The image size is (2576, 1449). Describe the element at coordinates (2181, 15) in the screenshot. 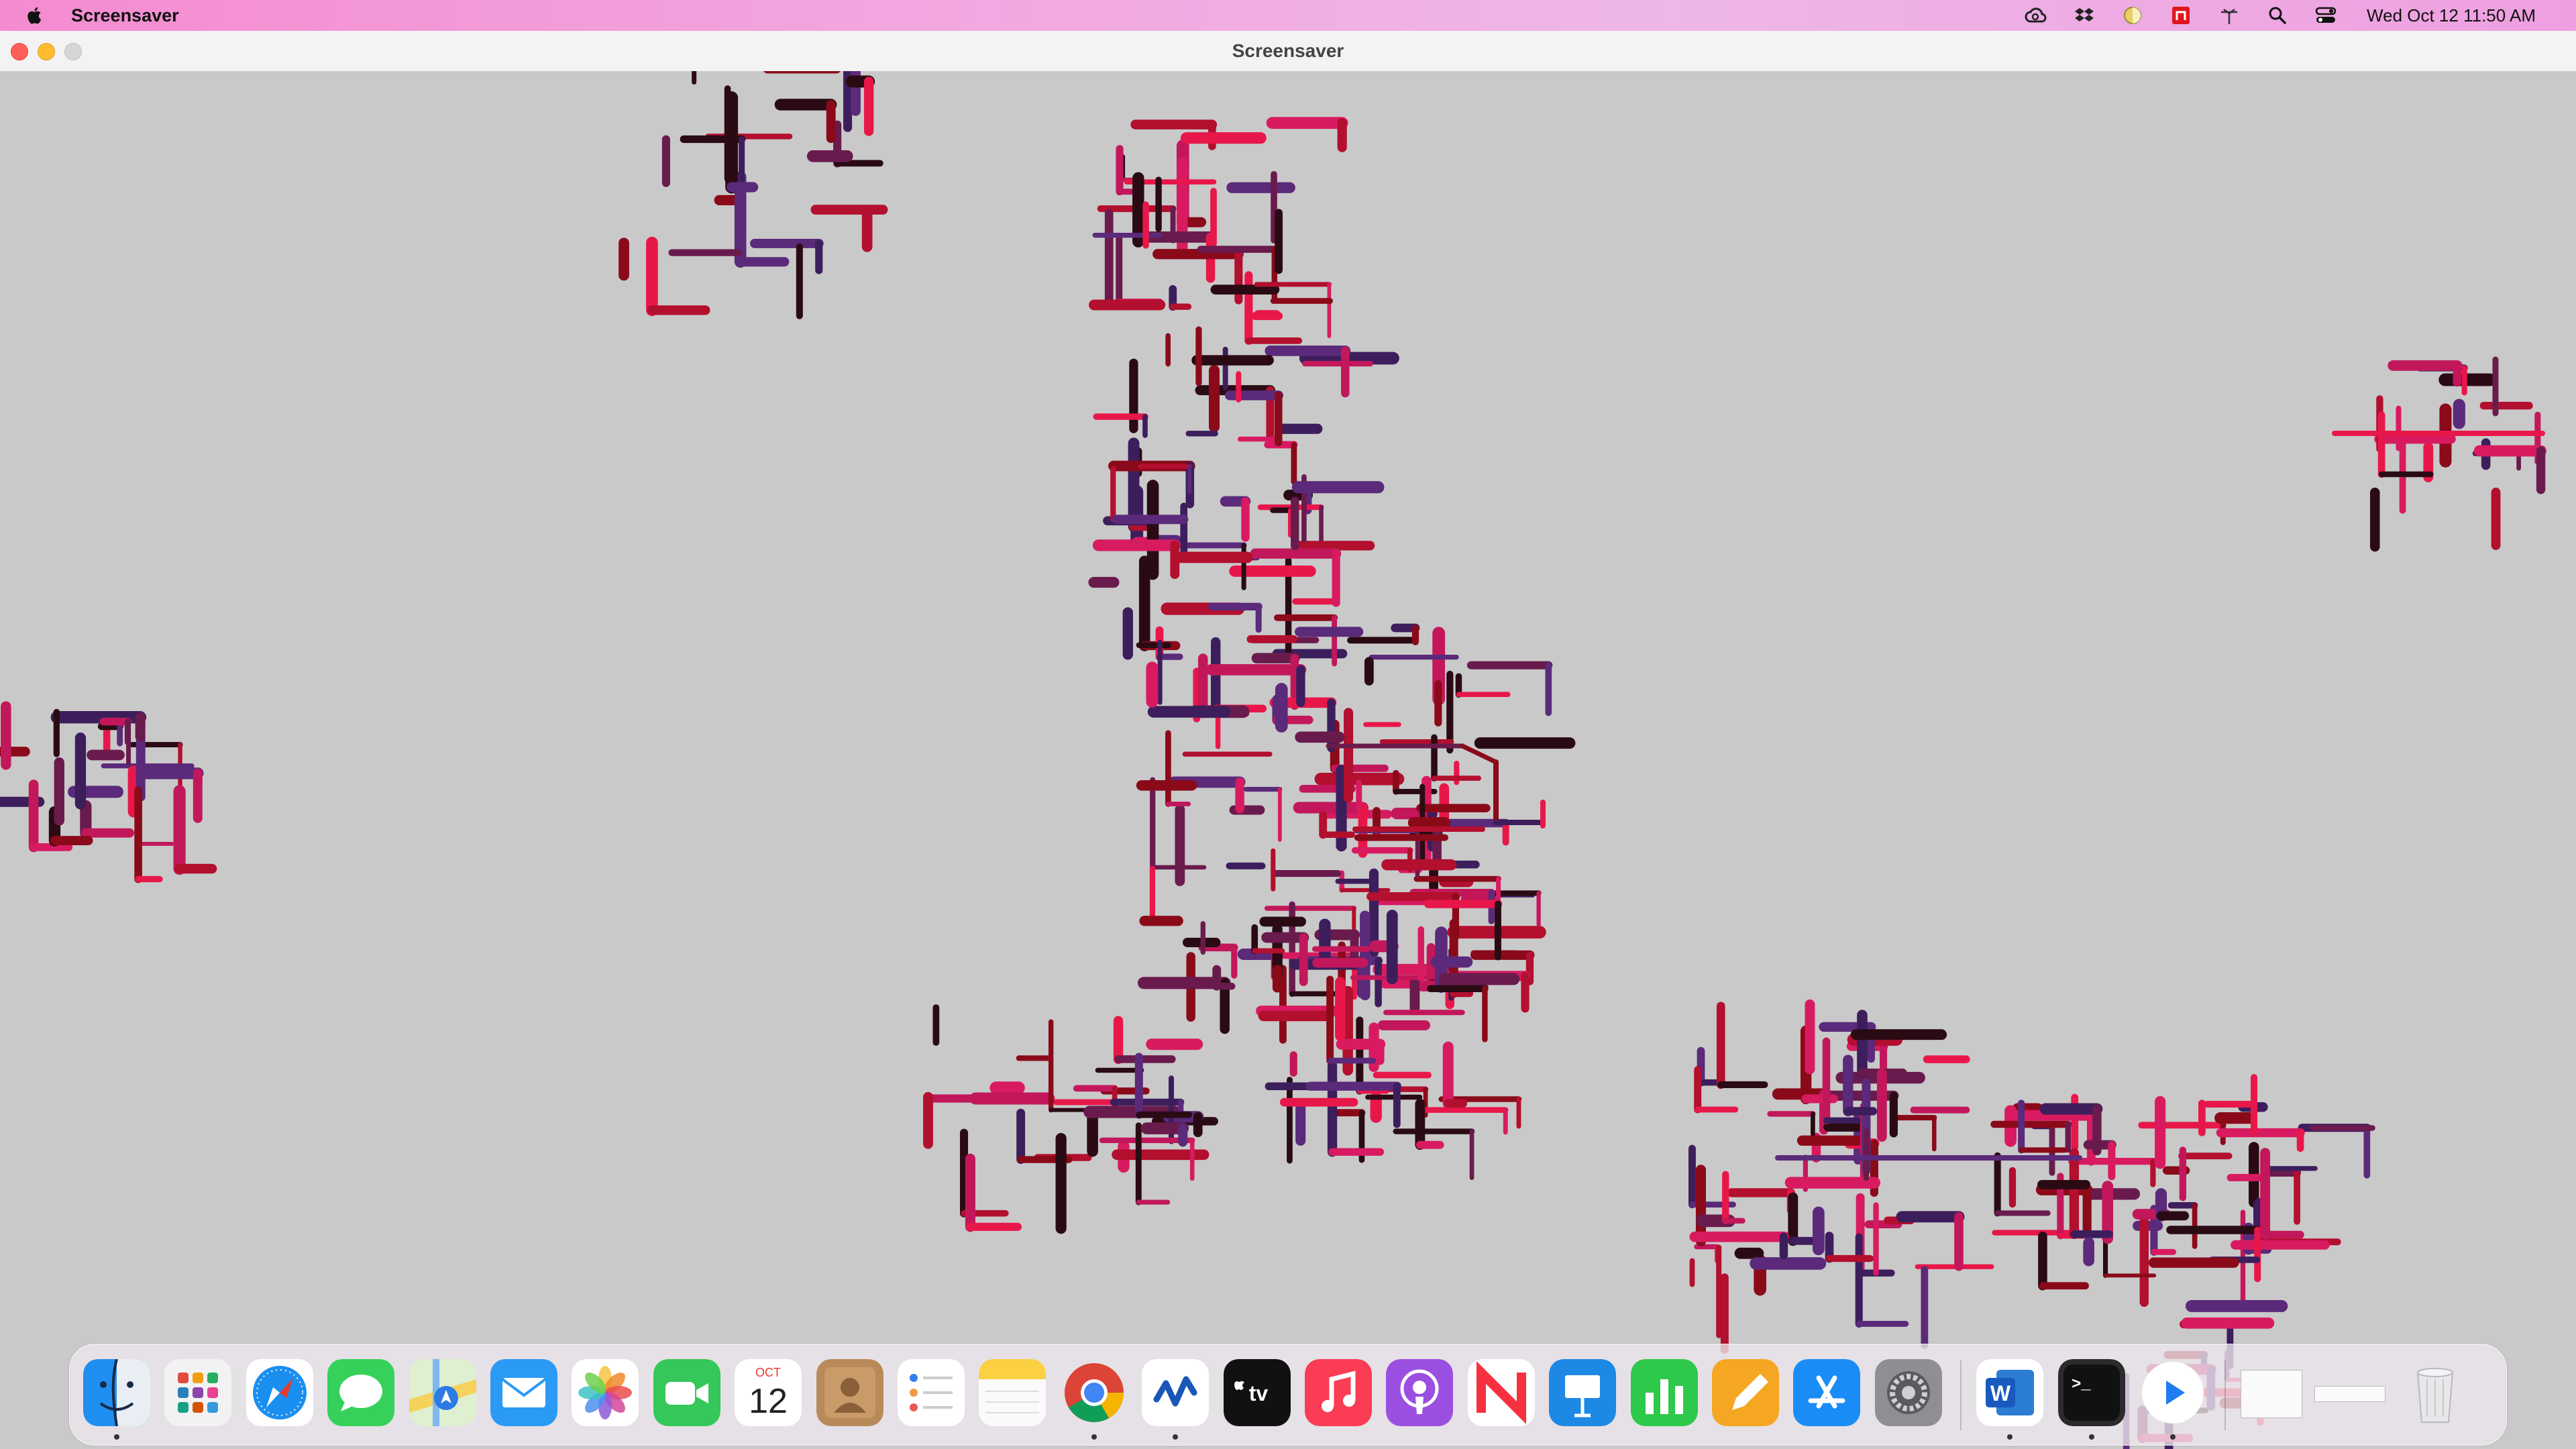

I see `adobe-acrobat-icon` at that location.